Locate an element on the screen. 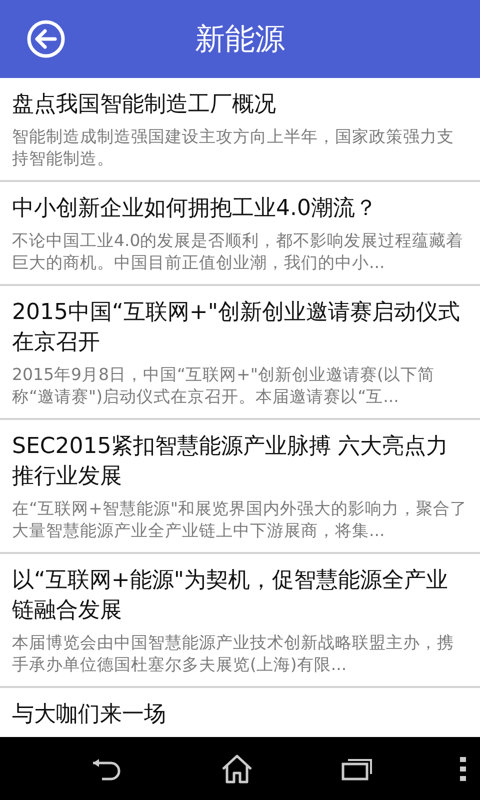 Image resolution: width=480 pixels, height=800 pixels. article-summary: 智能制造成制造强国建设主攻方向上半年，国家政策强力支持智能制造。 is located at coordinates (233, 148).